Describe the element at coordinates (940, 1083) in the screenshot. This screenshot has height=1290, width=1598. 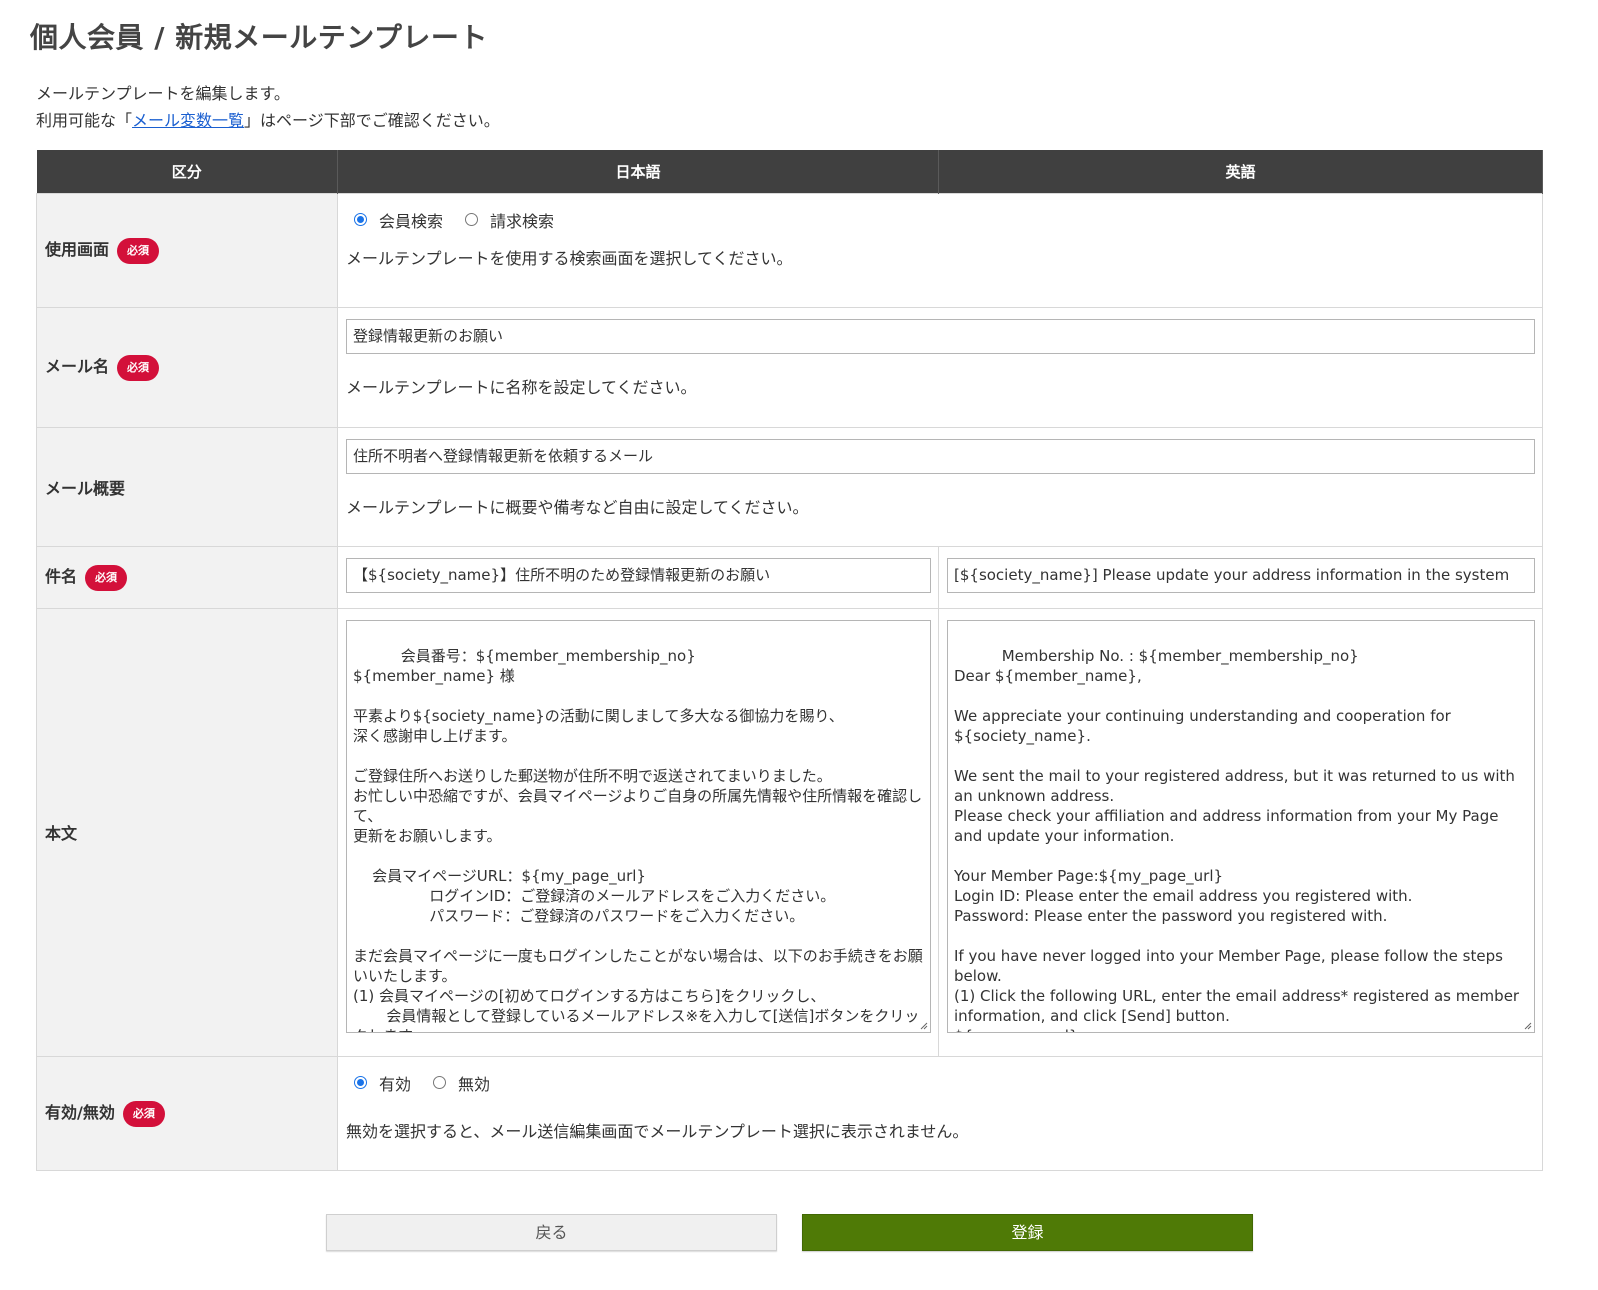
I see `status-radio-group: 有効 無効` at that location.